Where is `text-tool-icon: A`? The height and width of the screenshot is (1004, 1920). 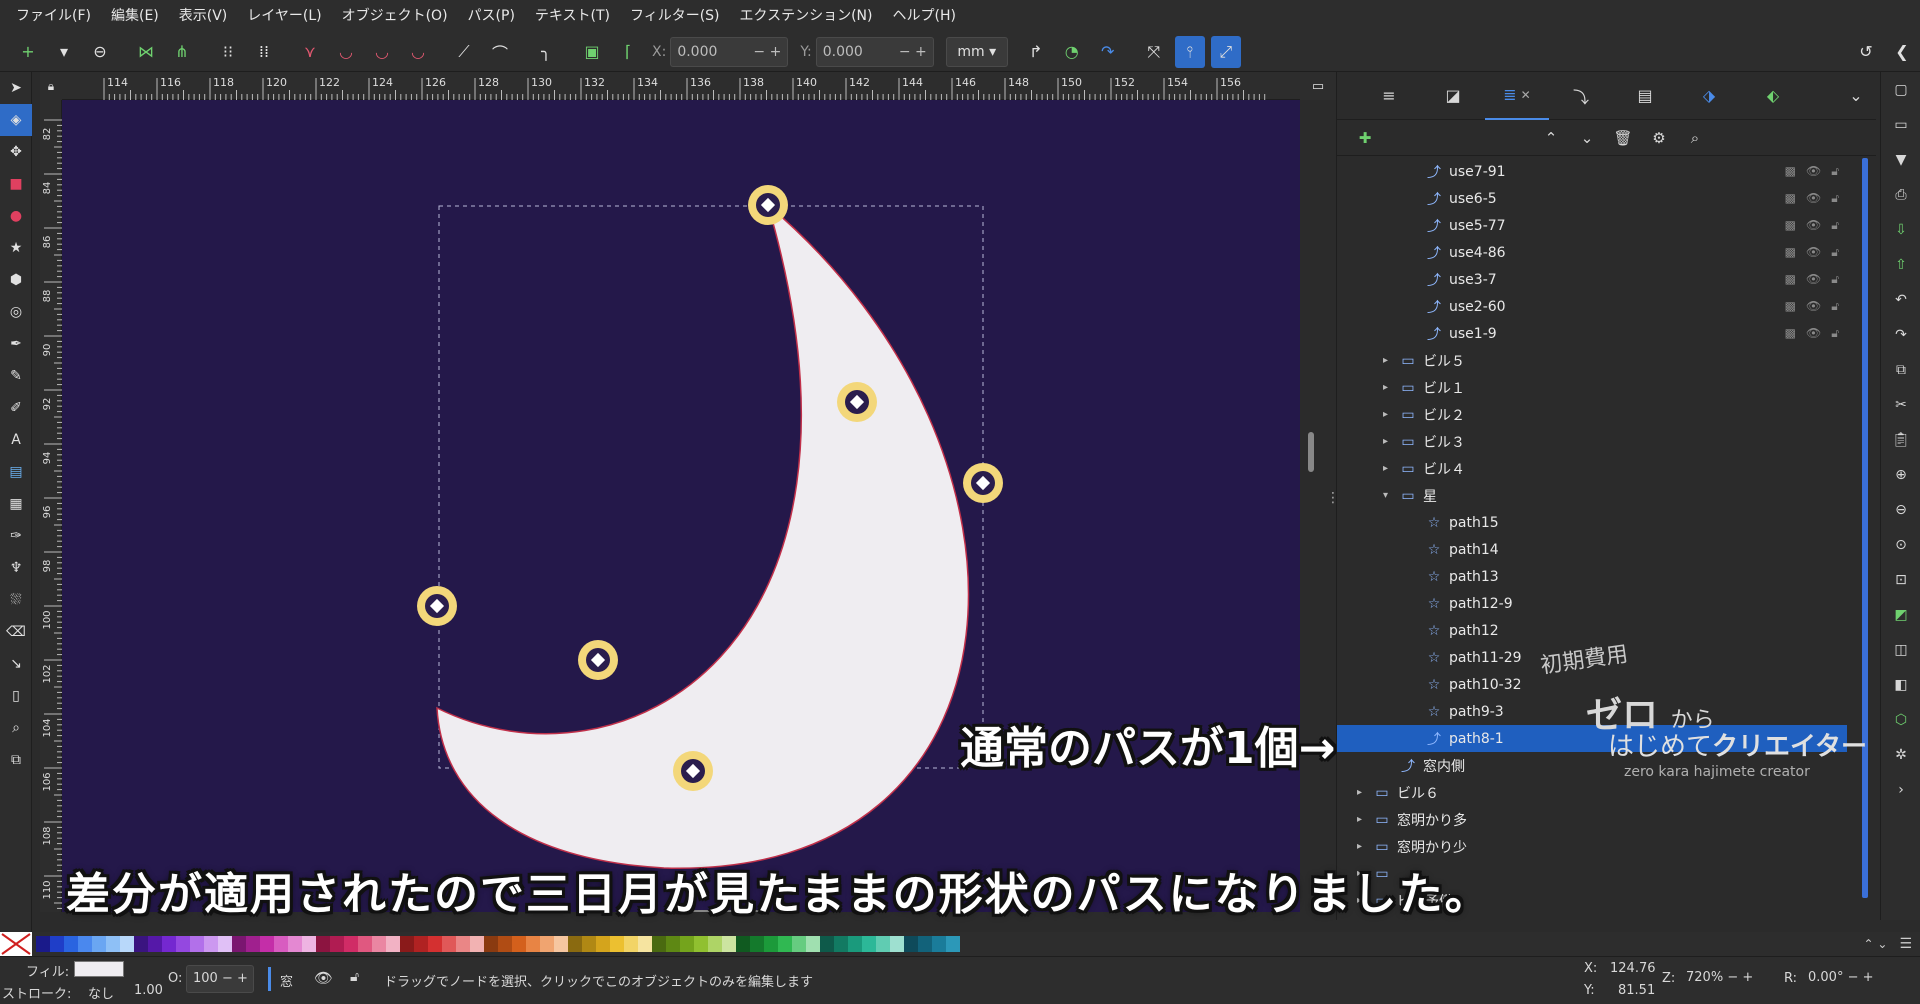 text-tool-icon: A is located at coordinates (16, 440).